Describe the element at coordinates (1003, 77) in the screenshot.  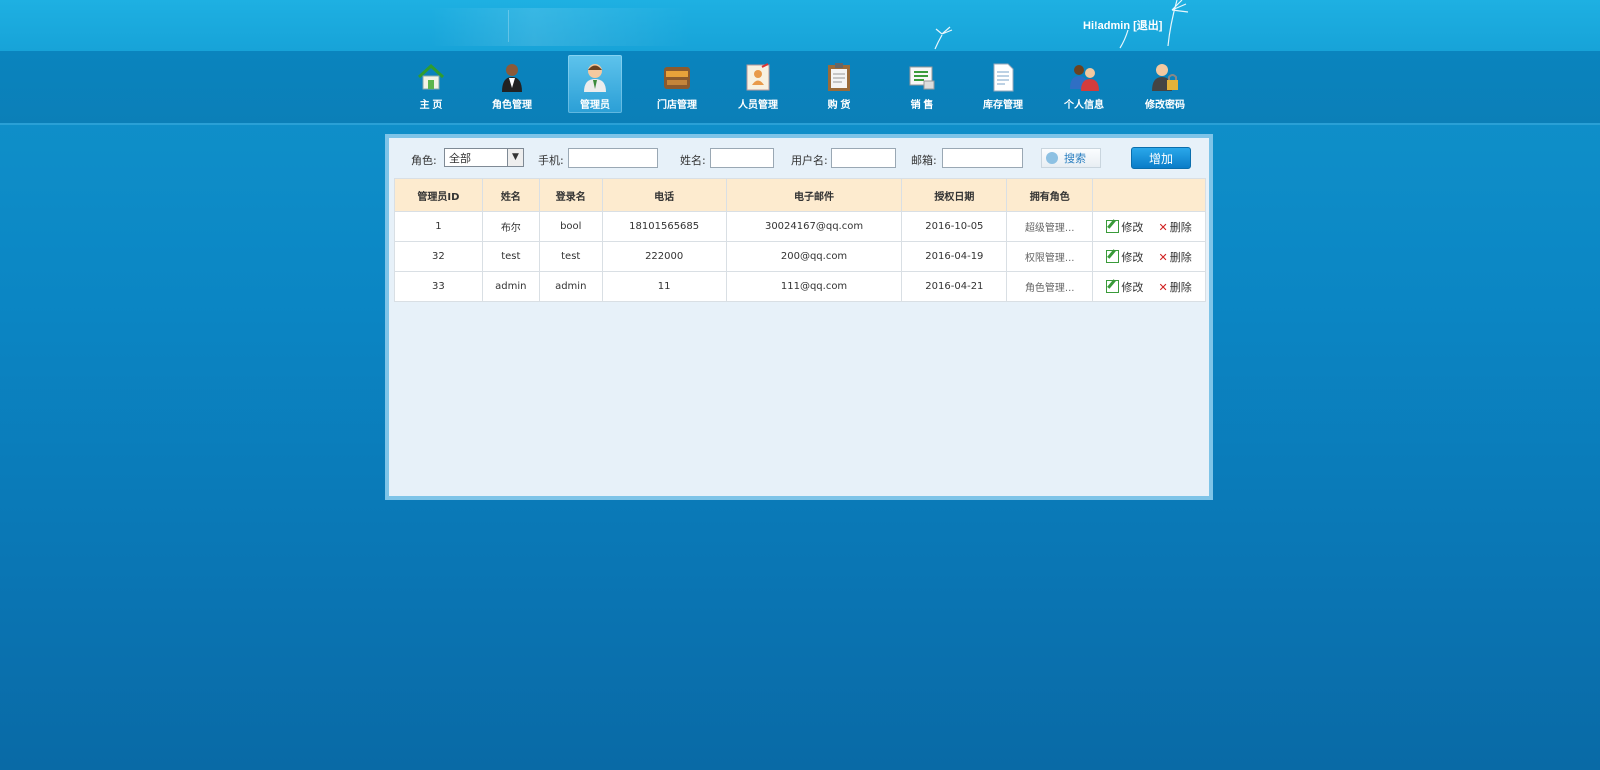
I see `document-icon` at that location.